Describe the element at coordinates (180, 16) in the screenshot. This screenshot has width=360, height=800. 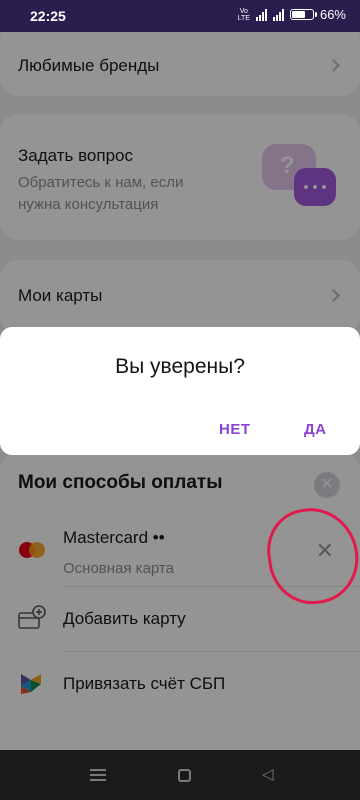
I see `status-bar: 22:25 Vo LTE 66%` at that location.